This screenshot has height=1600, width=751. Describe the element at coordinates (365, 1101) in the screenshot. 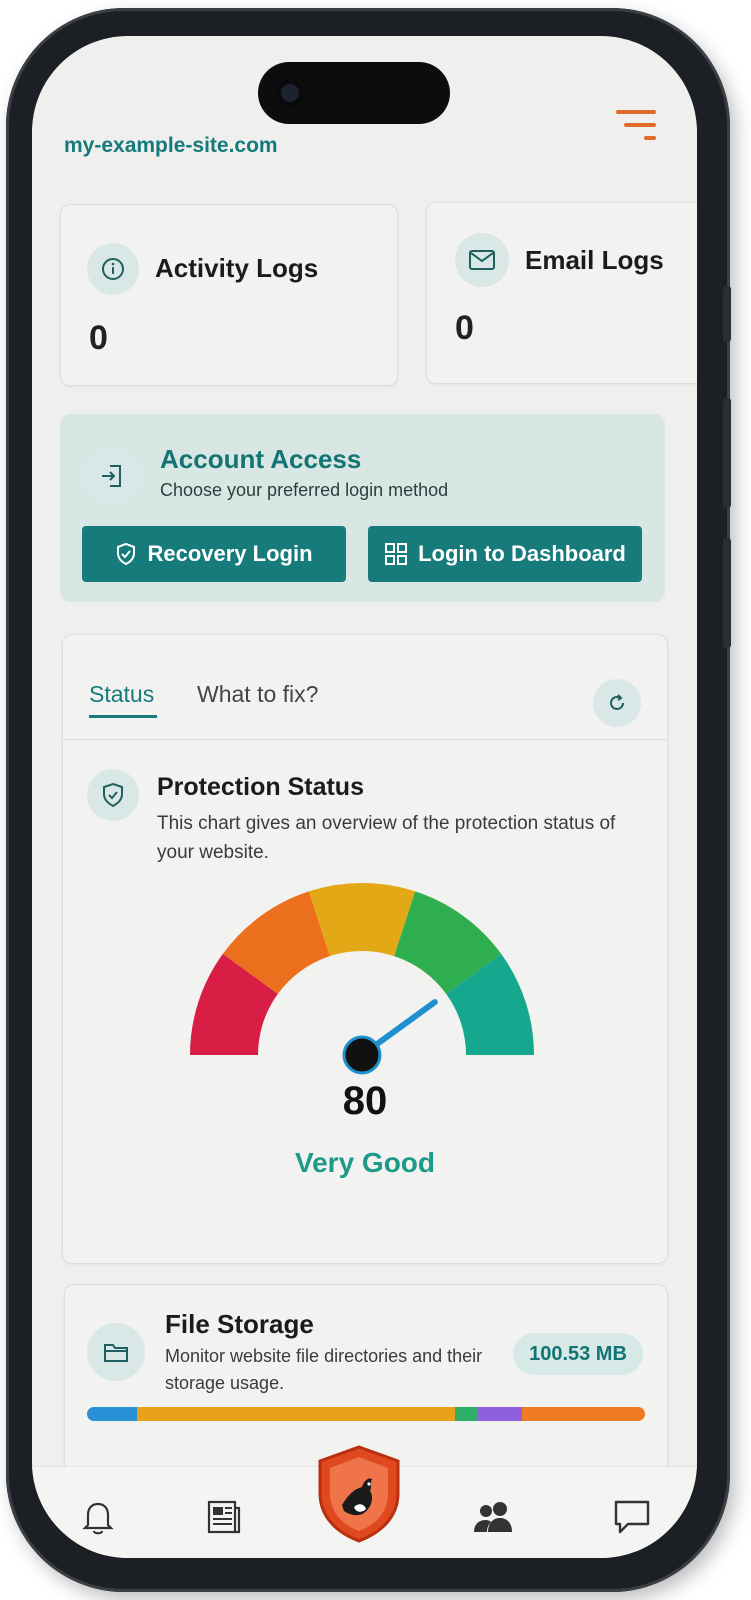

I see `gauge-value: 80` at that location.